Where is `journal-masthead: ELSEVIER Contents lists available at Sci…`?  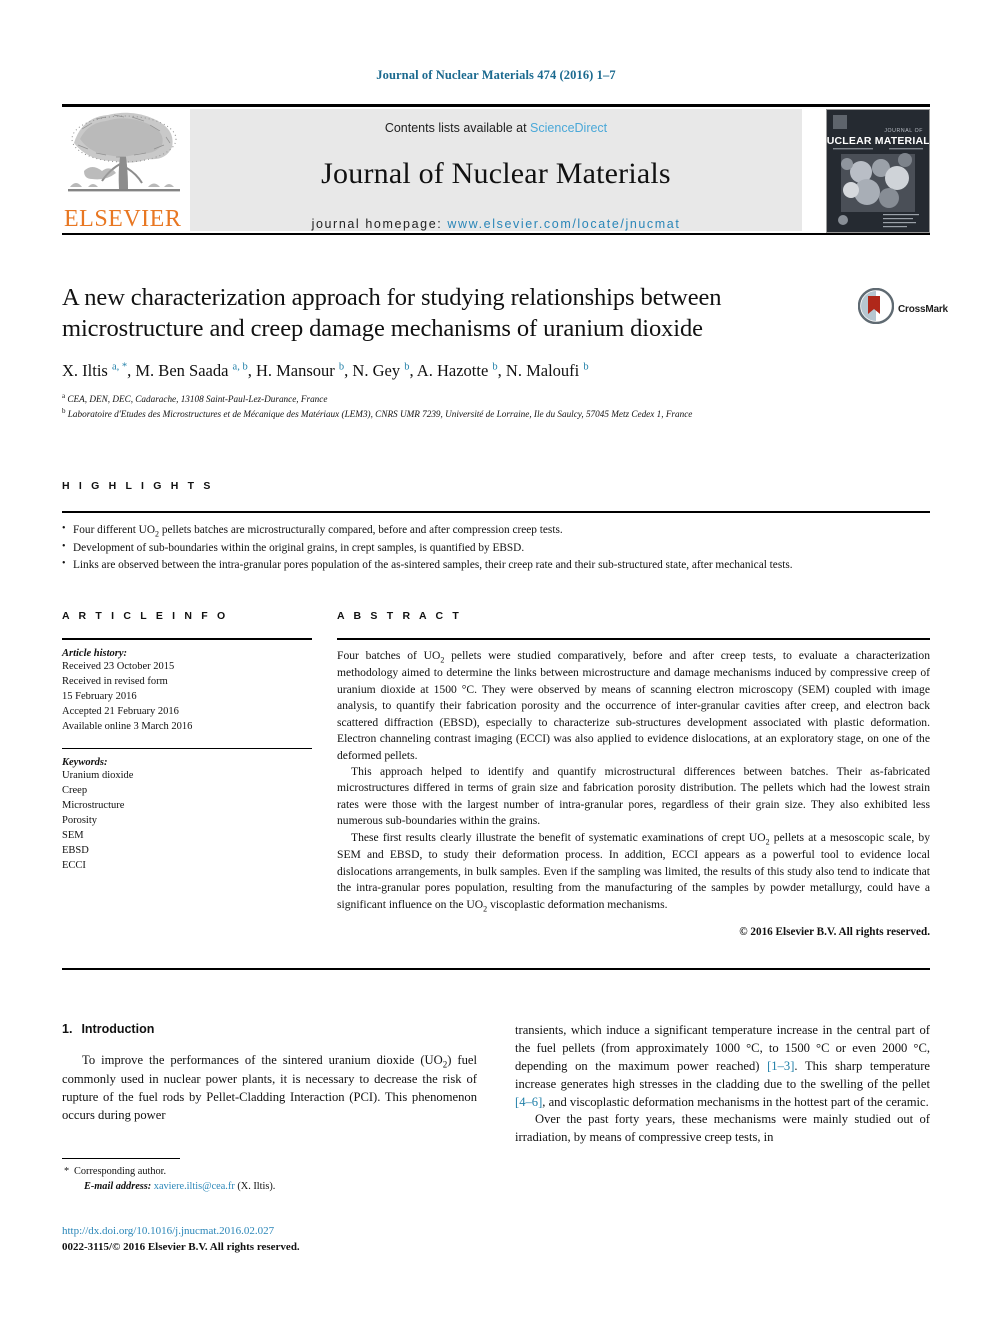
journal-masthead: ELSEVIER Contents lists available at Sci… is located at coordinates (496, 169).